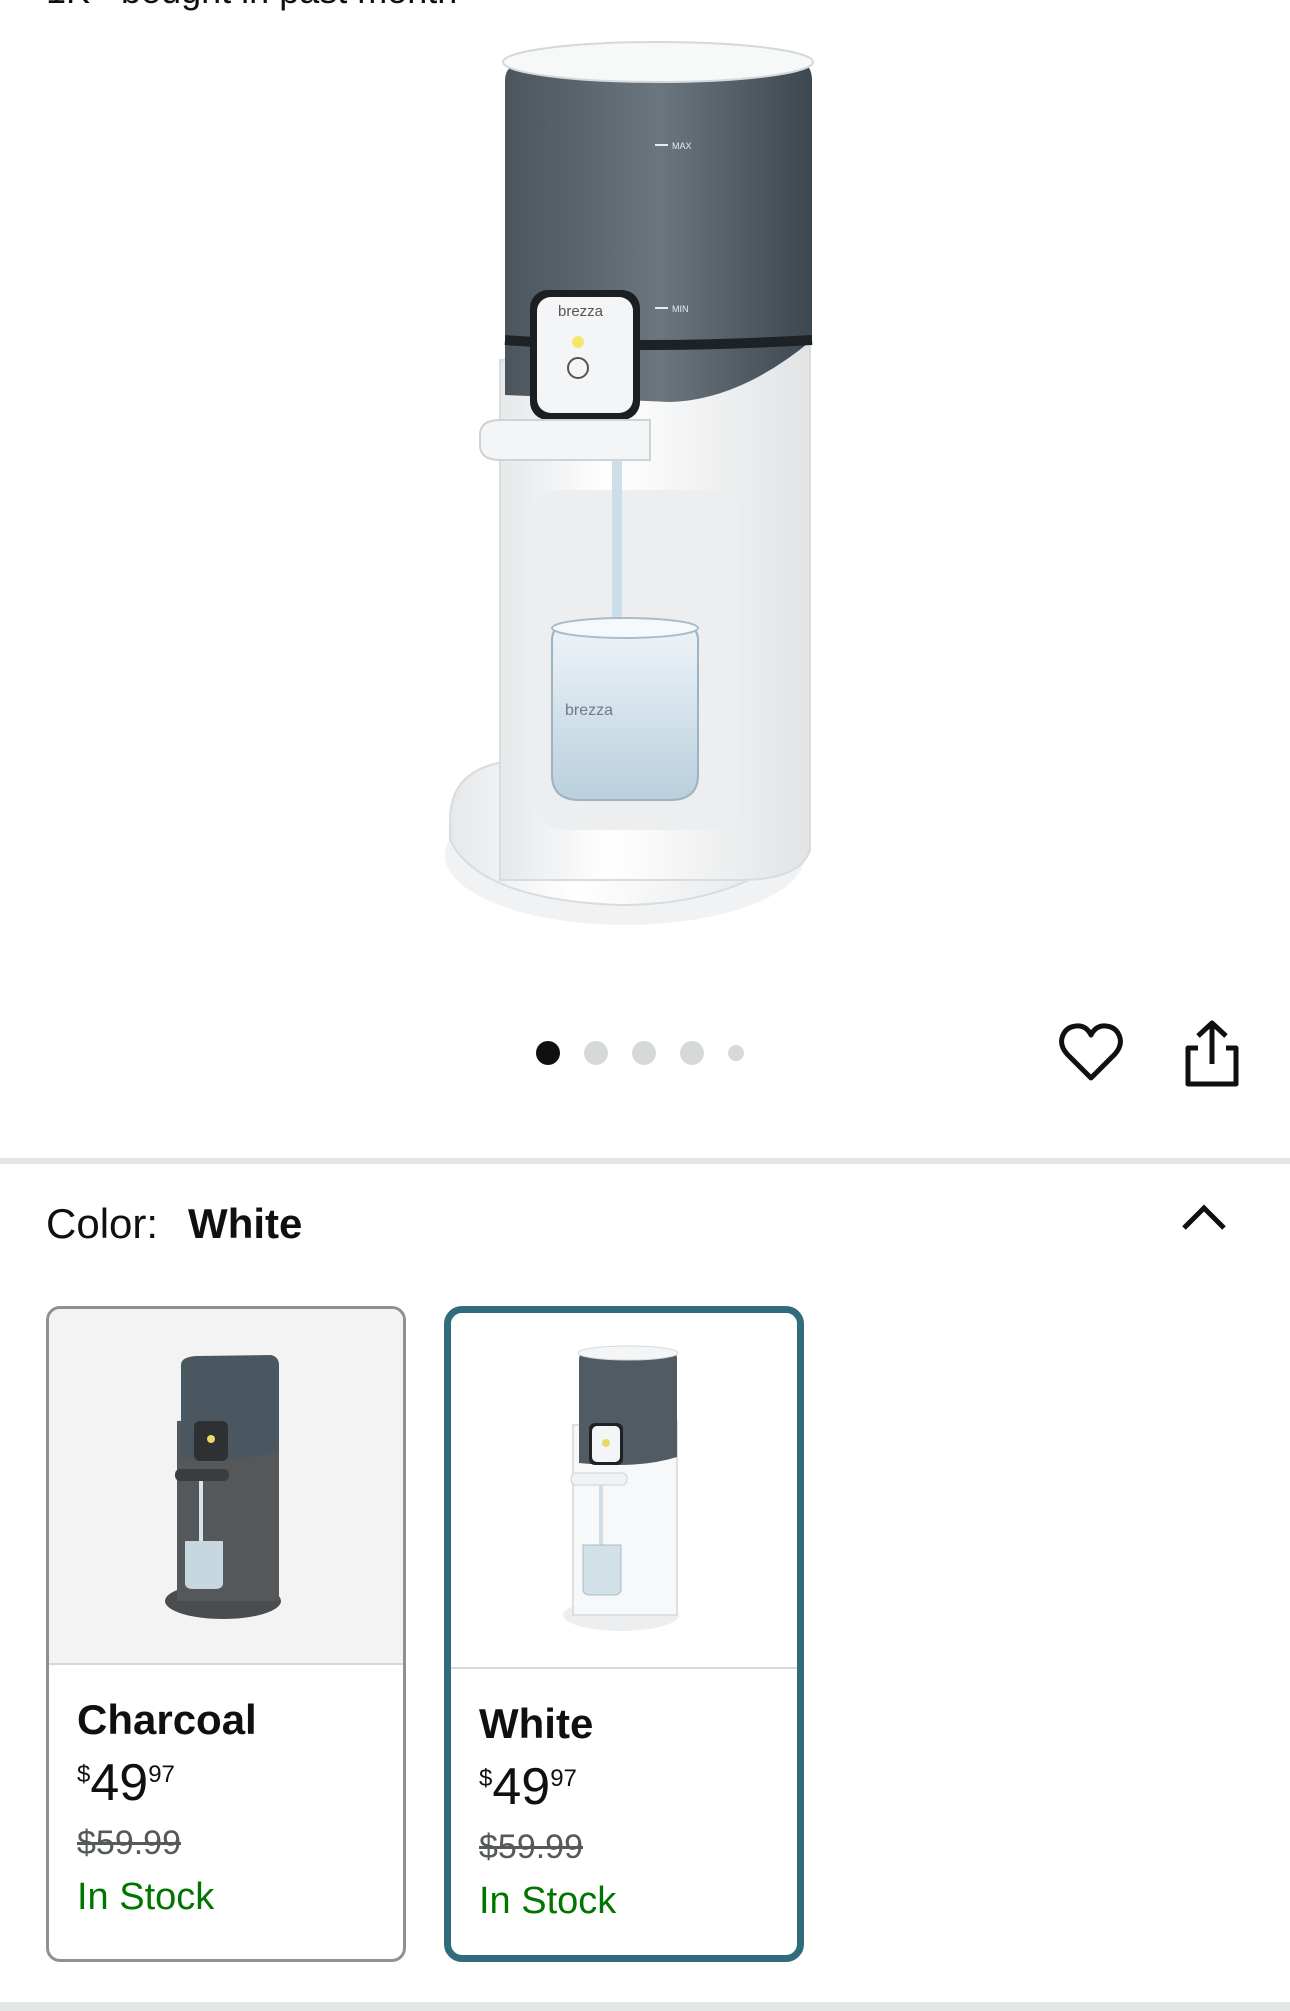 This screenshot has height=2011, width=1290. Describe the element at coordinates (245, 1223) in the screenshot. I see `selected-color: White` at that location.